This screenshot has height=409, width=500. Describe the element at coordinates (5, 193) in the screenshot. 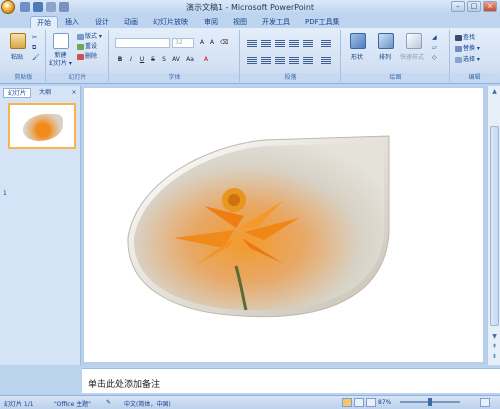

I see `slide-number: 1` at that location.